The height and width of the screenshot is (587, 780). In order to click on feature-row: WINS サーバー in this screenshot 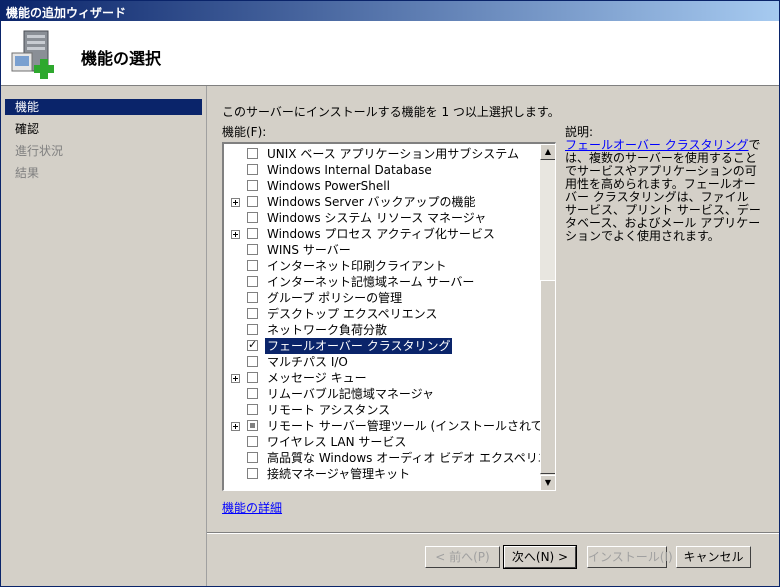, I will do `click(379, 250)`.